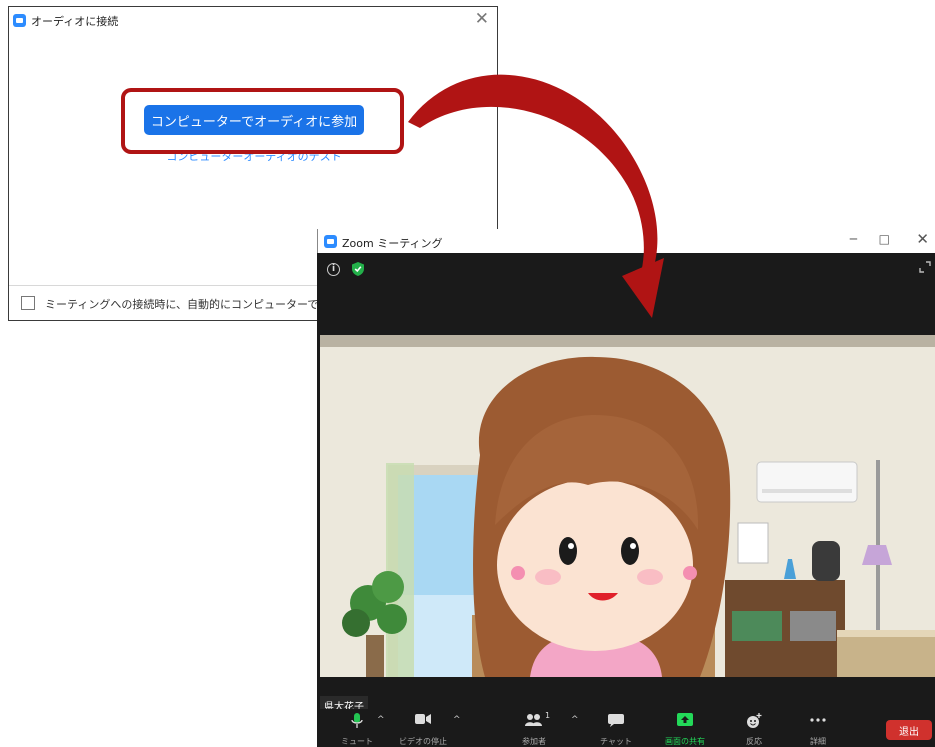  I want to click on chat-label: チャット, so click(616, 741).